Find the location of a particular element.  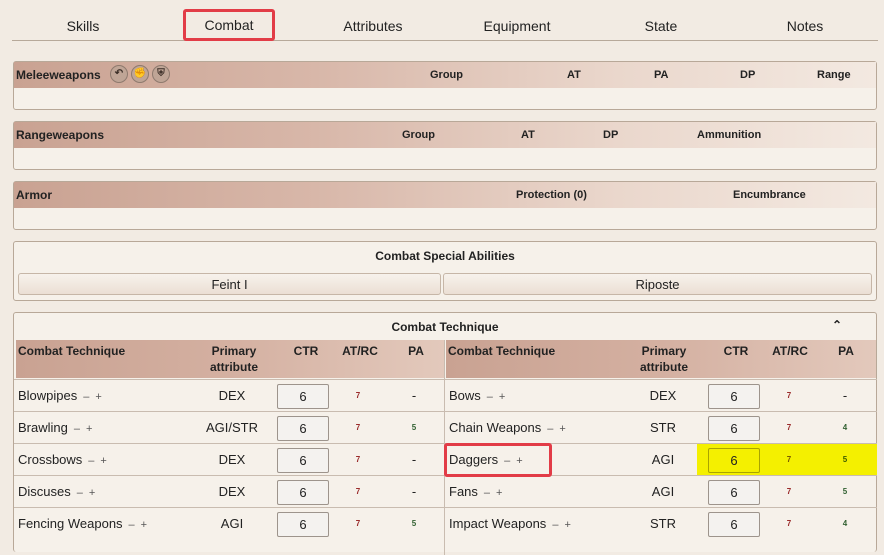

tab-equipment: Equipment is located at coordinates (517, 20).